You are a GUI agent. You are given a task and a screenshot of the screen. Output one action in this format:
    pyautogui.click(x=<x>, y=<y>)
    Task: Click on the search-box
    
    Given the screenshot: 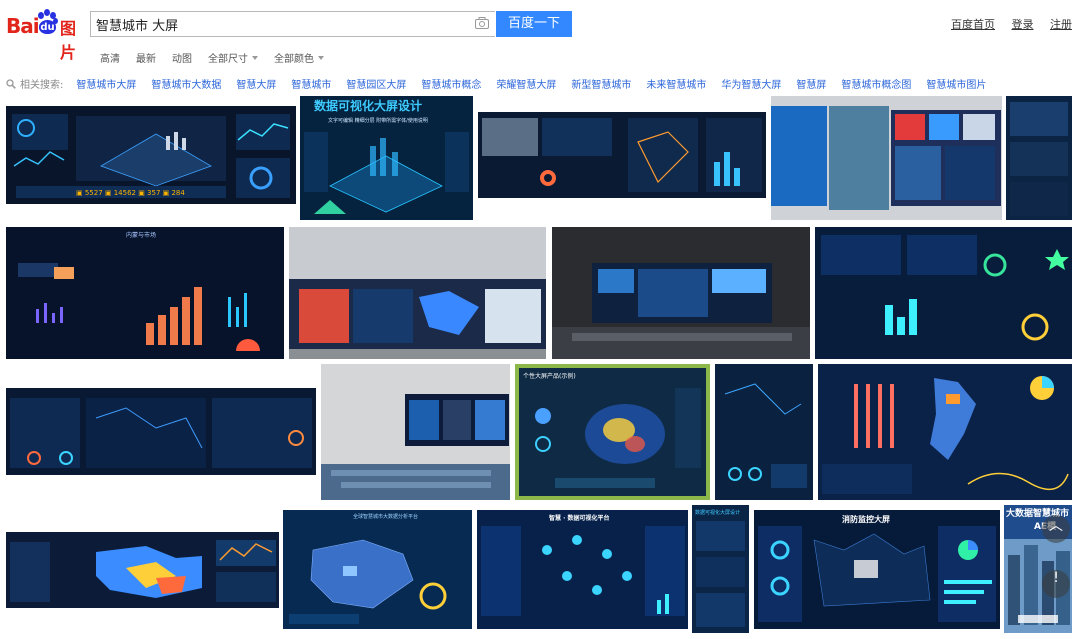 What is the action you would take?
    pyautogui.click(x=292, y=24)
    